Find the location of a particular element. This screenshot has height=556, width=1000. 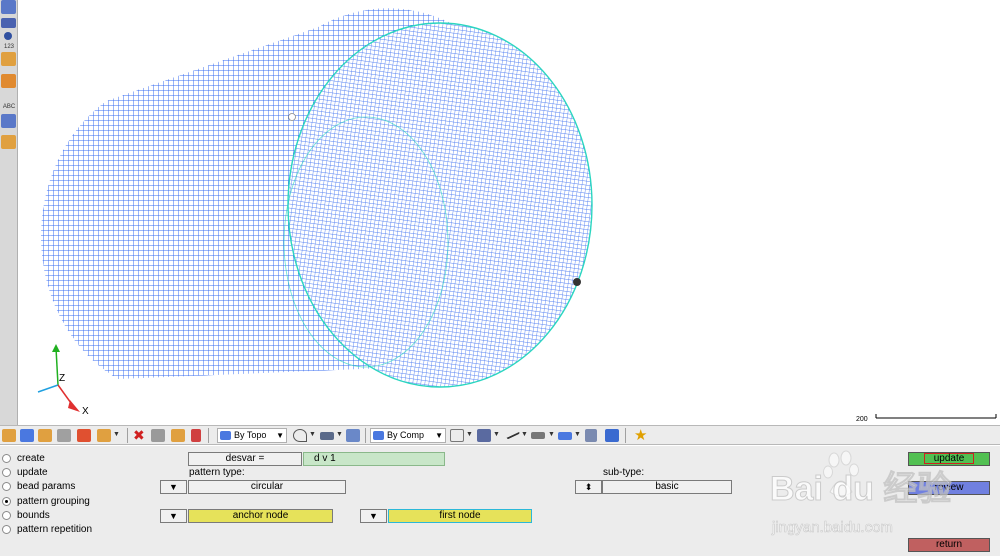

solid-icon is located at coordinates (353, 435).